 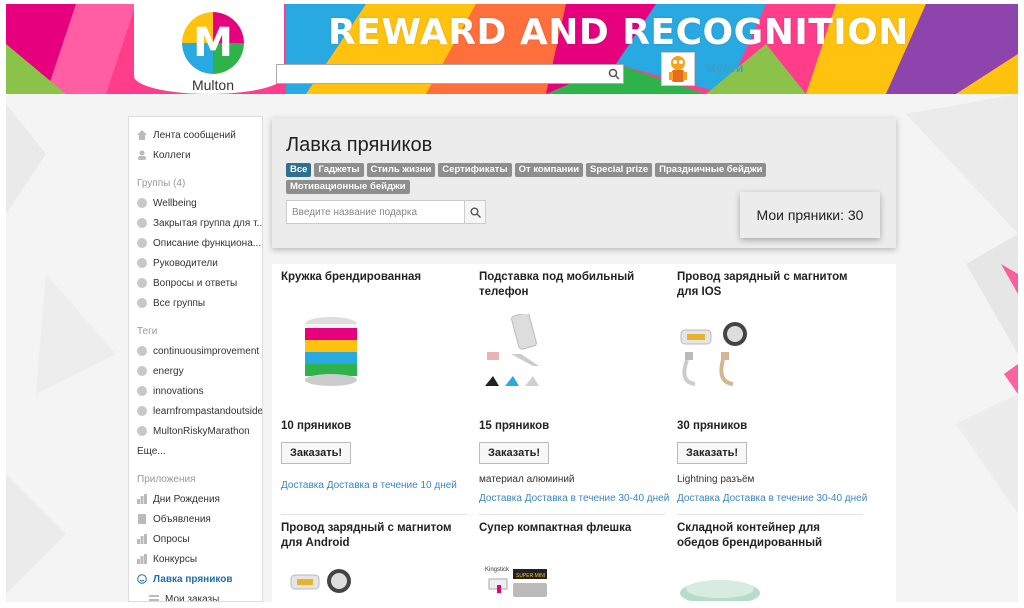 I want to click on sidebar-item-label: Опросы, so click(x=171, y=539).